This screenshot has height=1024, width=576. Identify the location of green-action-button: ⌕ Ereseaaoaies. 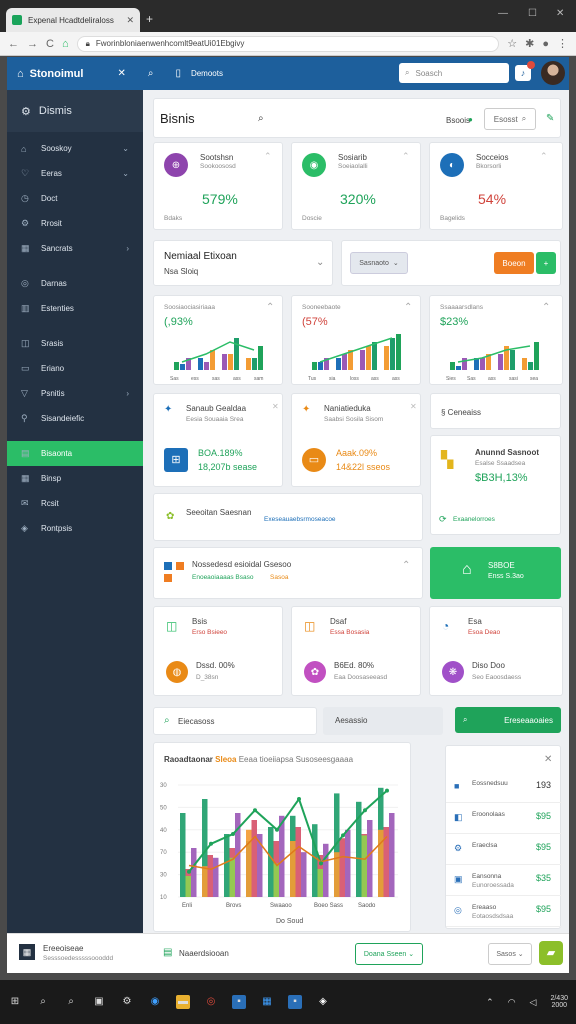
(508, 720).